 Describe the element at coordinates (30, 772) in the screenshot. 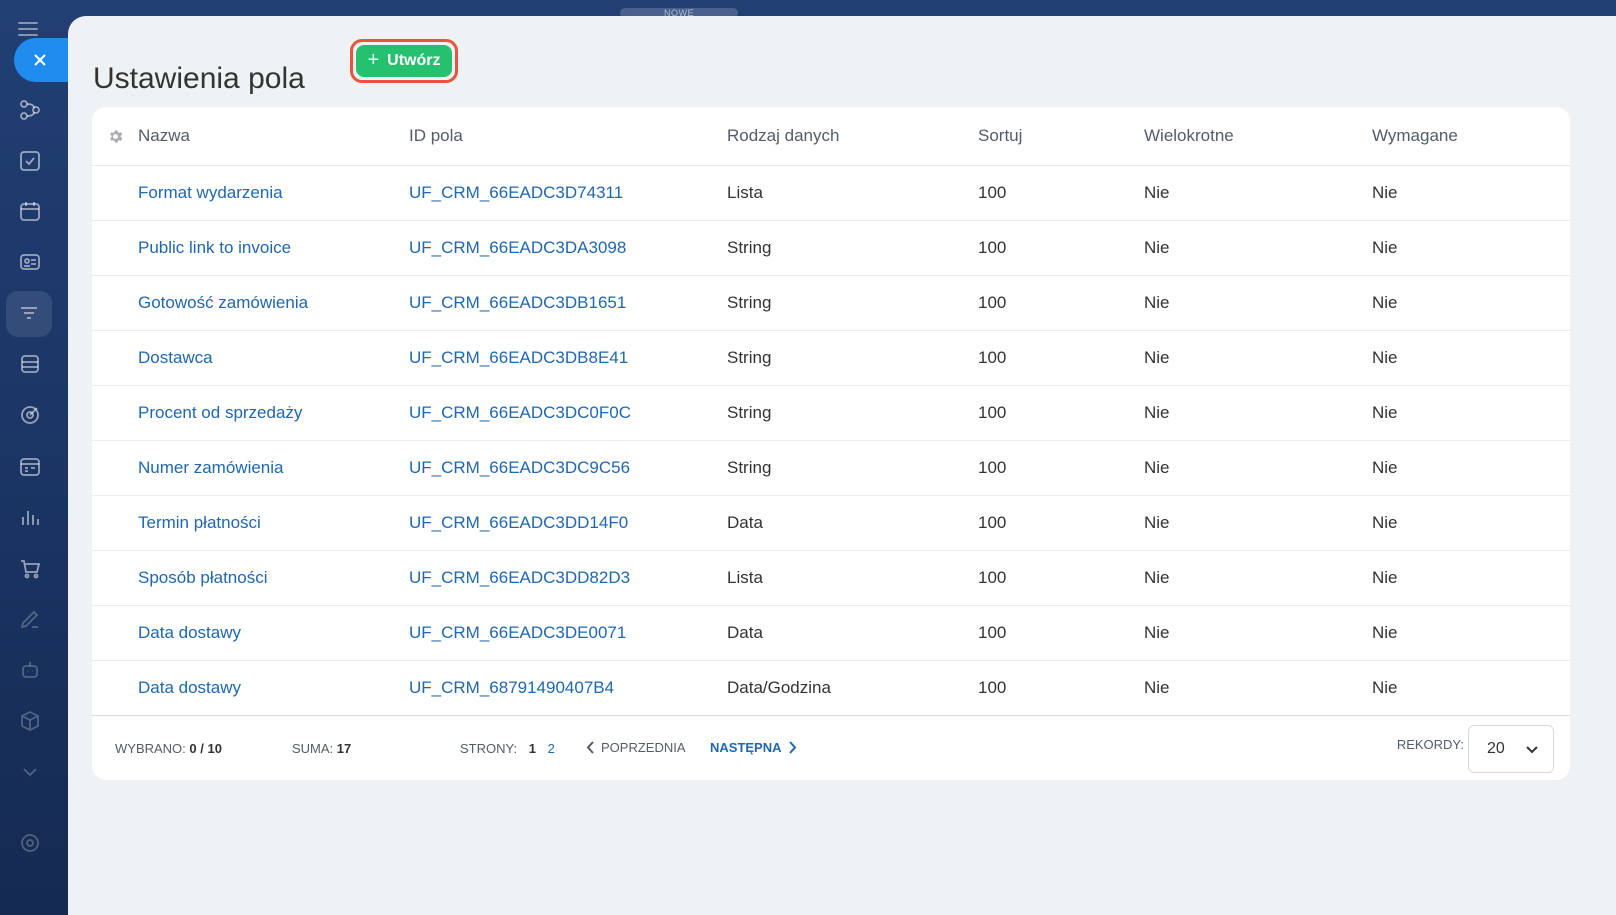

I see `chevron-down-icon` at that location.